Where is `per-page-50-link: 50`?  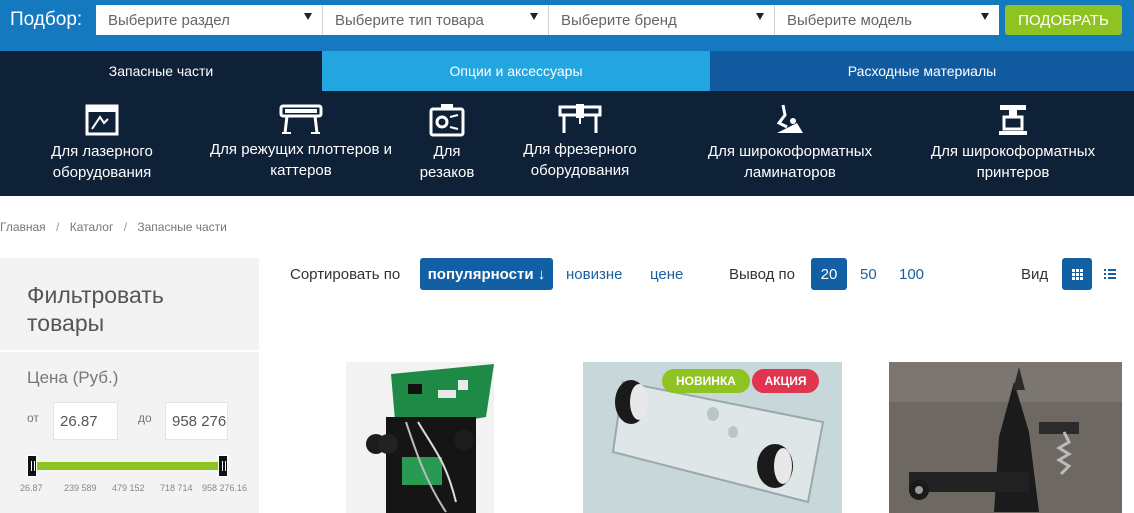 per-page-50-link: 50 is located at coordinates (868, 274).